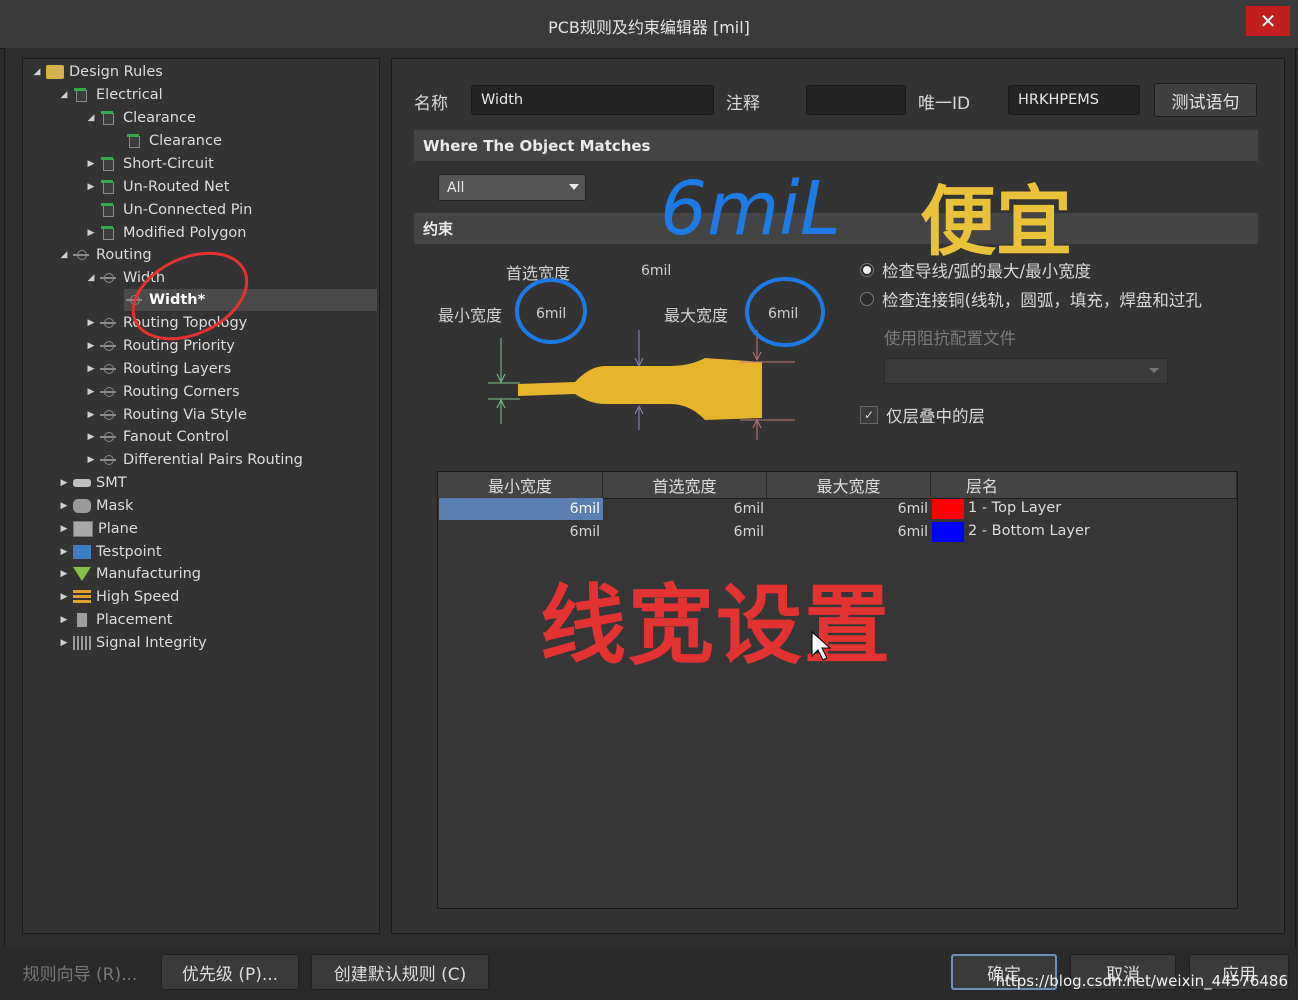 The image size is (1298, 1000). What do you see at coordinates (1014, 508) in the screenshot?
I see `cell-layer-name: 1 - Top Layer` at bounding box center [1014, 508].